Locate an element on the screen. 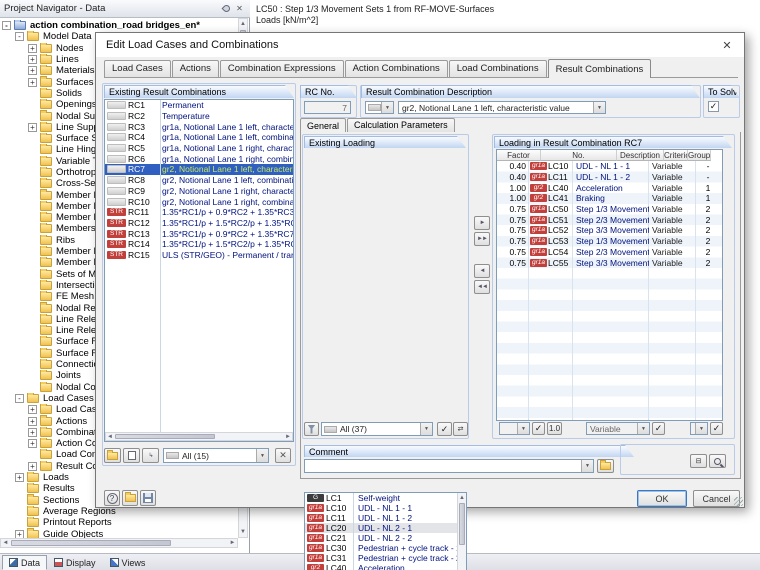  rc-loading-row: 1.00 gr2 LC40 Acceleration Variable 1 is located at coordinates (609, 187).